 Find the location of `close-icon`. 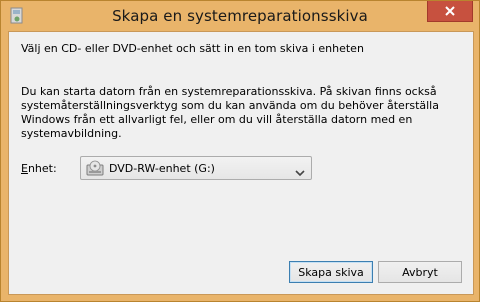

close-icon is located at coordinates (450, 11).